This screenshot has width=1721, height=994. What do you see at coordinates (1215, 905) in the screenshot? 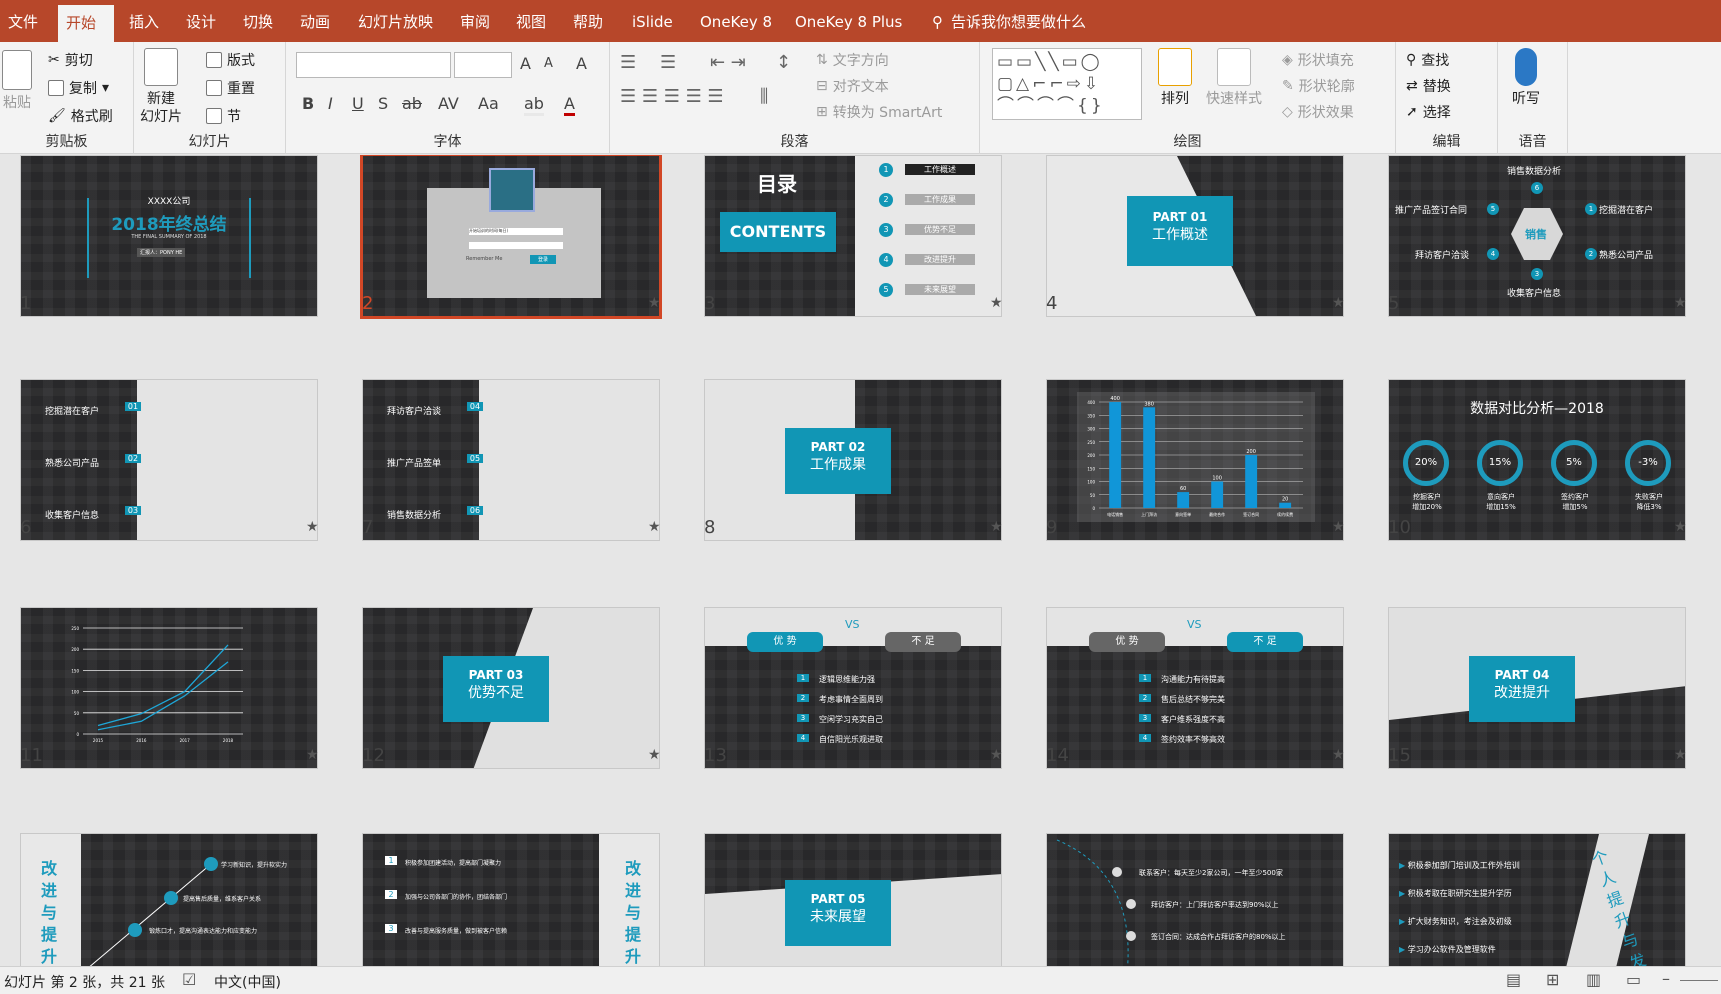
I see `list-item: 拜访客户：上门拜访客户率达到90%以上` at bounding box center [1215, 905].